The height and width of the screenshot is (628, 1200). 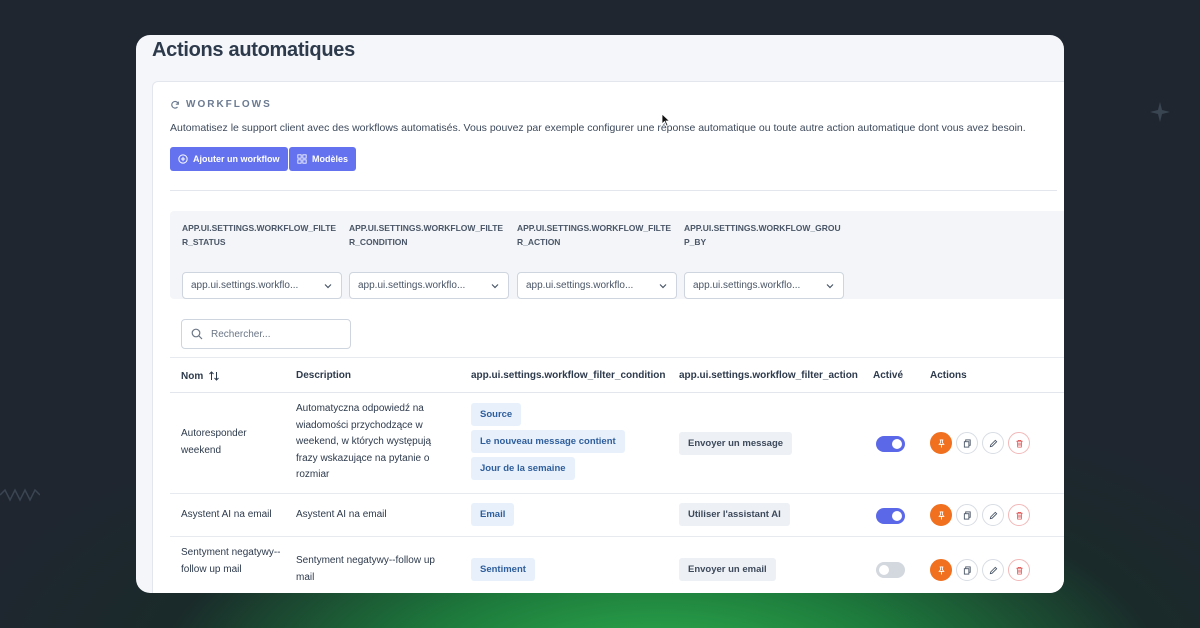 I want to click on row-action: Utiliser l'assistant AI, so click(x=734, y=516).